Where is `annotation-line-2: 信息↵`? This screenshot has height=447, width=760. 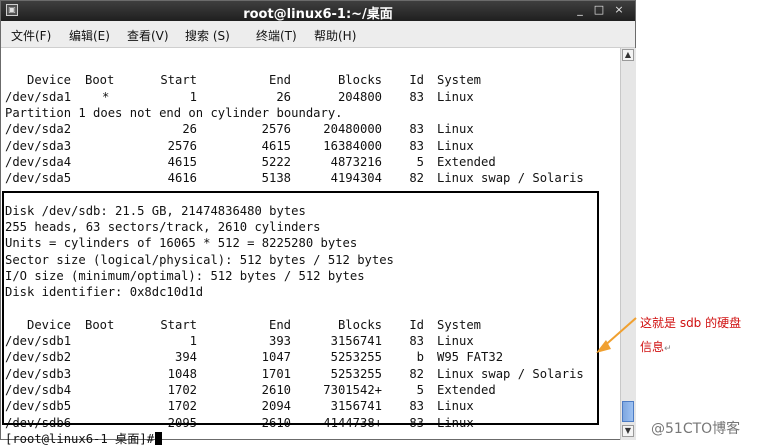
annotation-line-2: 信息↵ is located at coordinates (656, 346).